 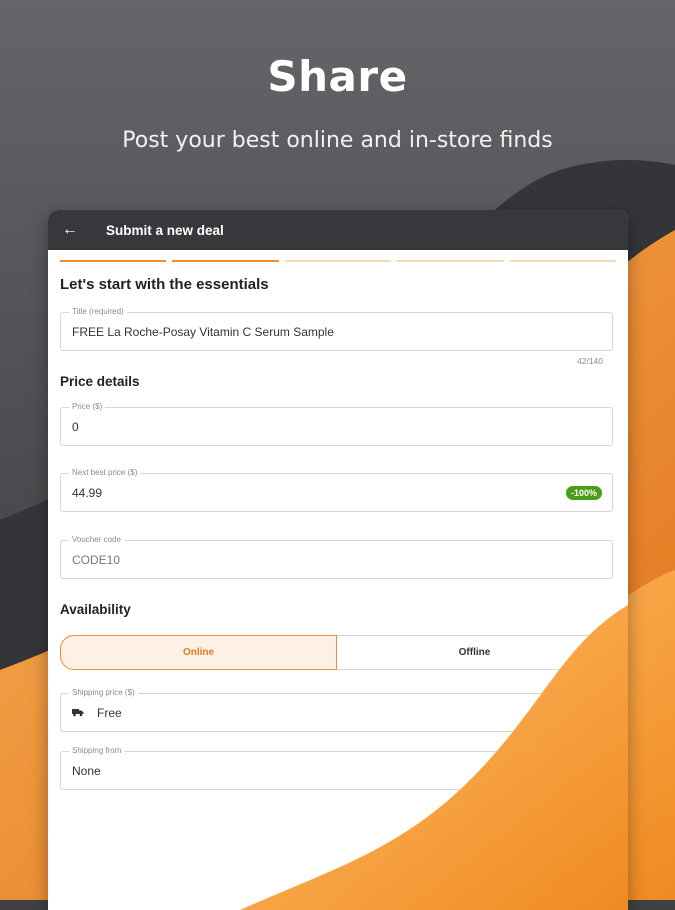 I want to click on chevron-right-icon: ›, so click(x=597, y=770).